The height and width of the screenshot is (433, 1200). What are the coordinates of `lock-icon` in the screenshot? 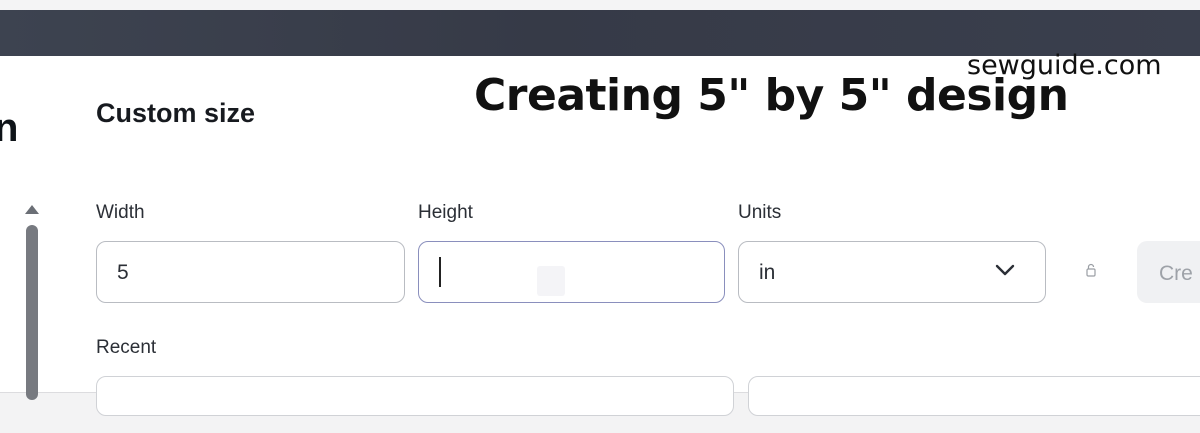 It's located at (1091, 270).